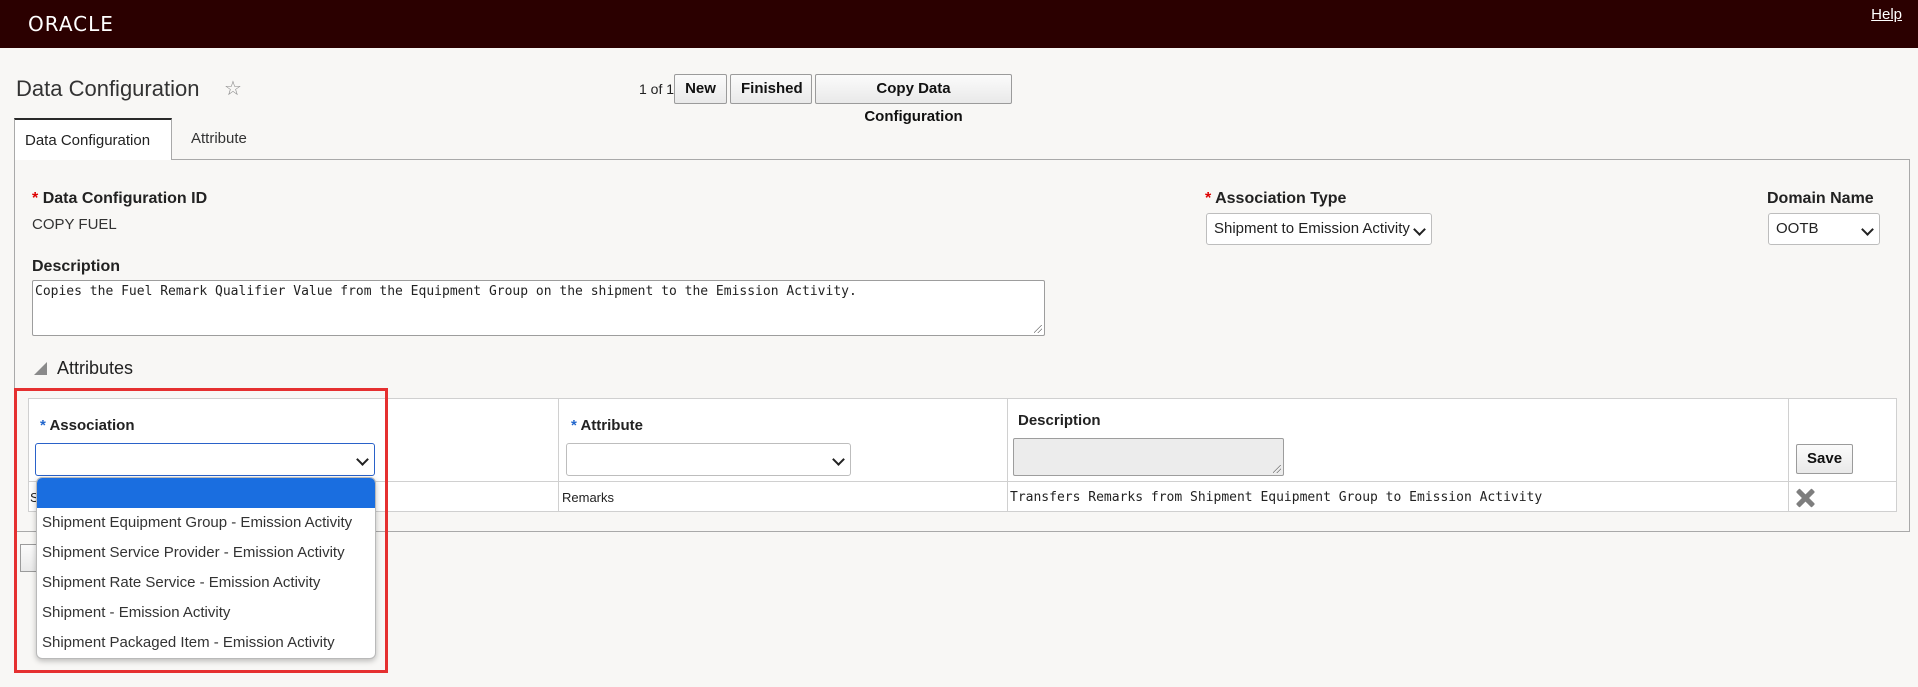 This screenshot has height=687, width=1918. I want to click on tab-data-configuration: Data Configuration, so click(93, 139).